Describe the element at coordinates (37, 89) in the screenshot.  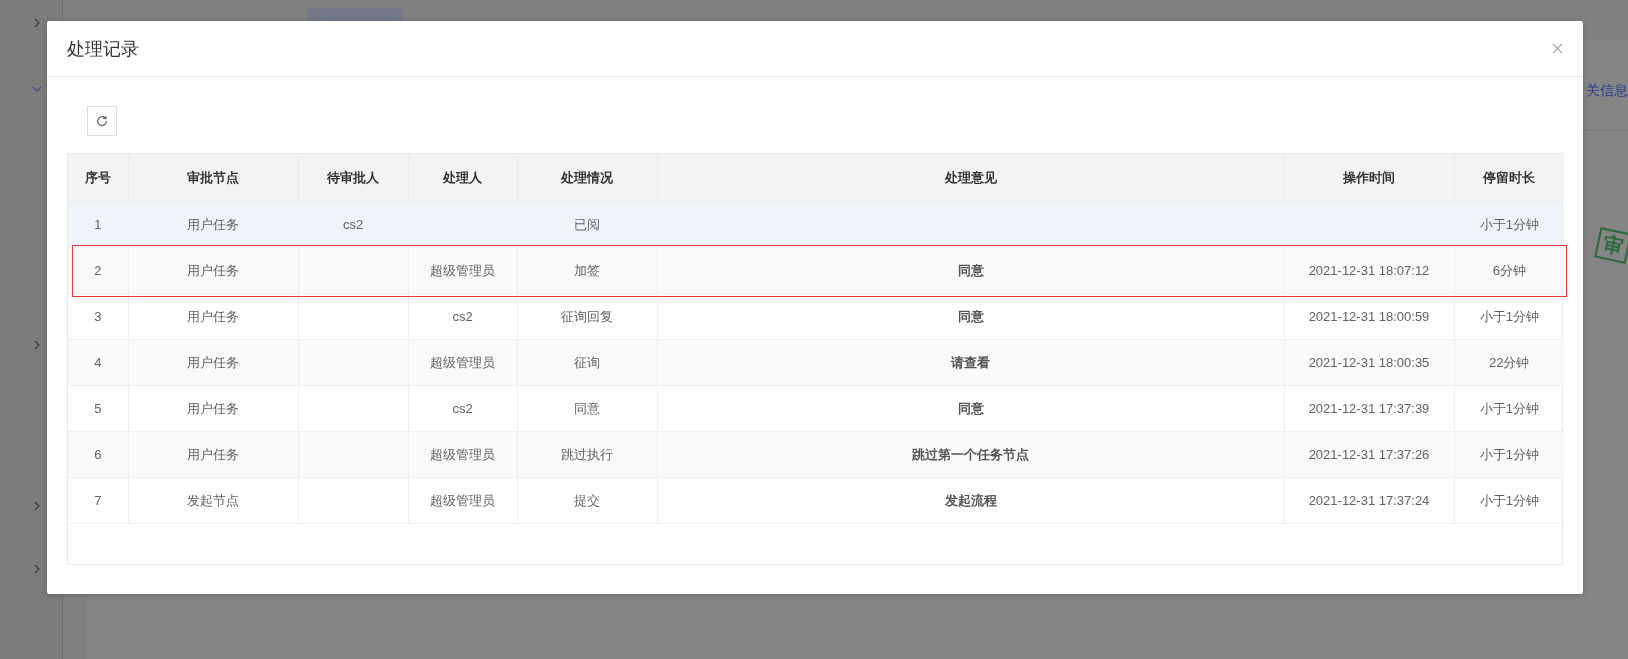
I see `chevron-down-icon` at that location.